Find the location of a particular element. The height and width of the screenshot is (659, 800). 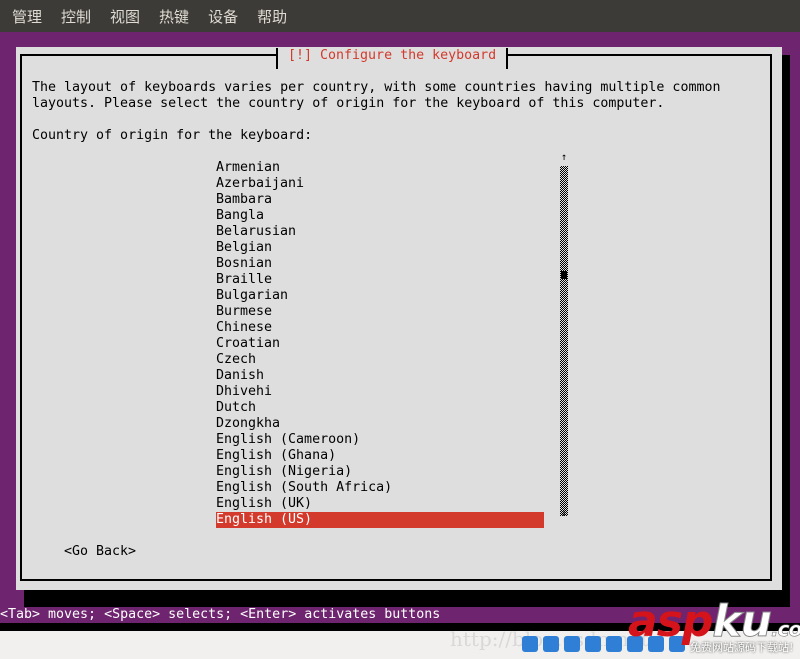

menu-hotkeys: 热键 is located at coordinates (174, 16).